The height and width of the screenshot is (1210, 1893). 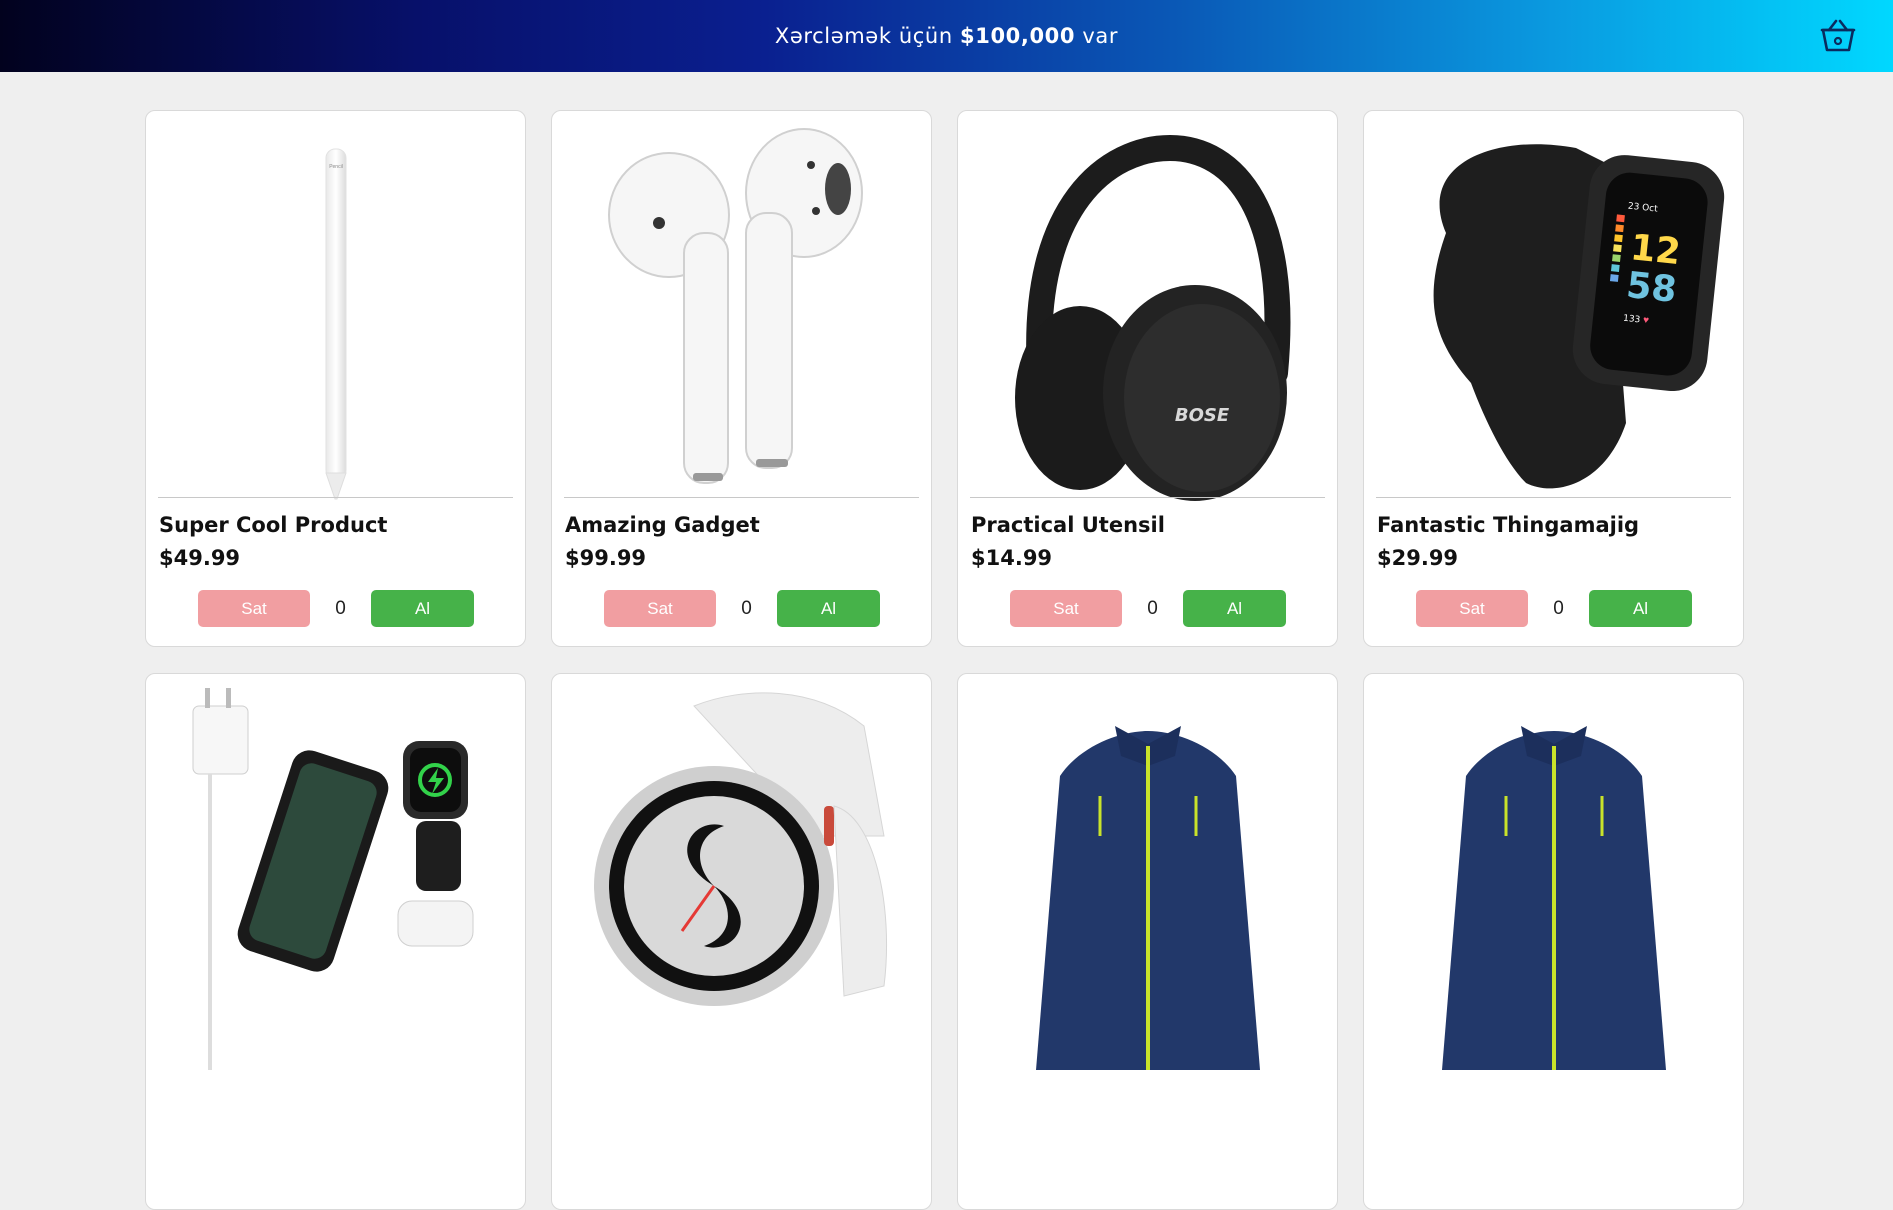 I want to click on balance-amount: $100,000, so click(x=1018, y=36).